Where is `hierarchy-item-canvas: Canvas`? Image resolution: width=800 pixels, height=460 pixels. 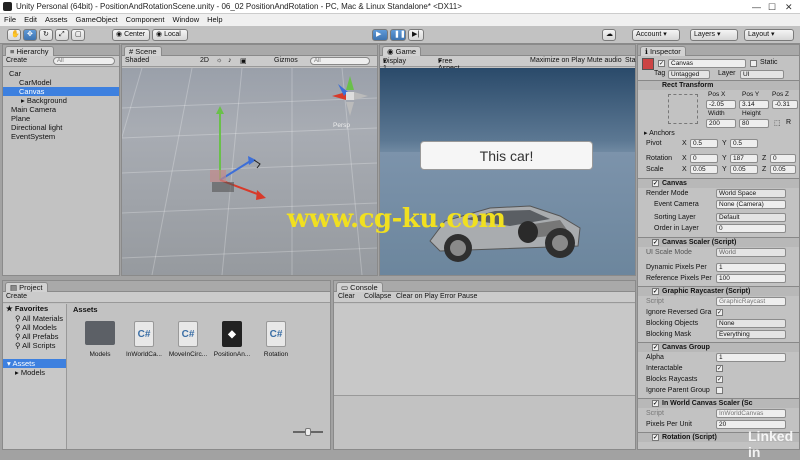 hierarchy-item-canvas: Canvas is located at coordinates (61, 91).